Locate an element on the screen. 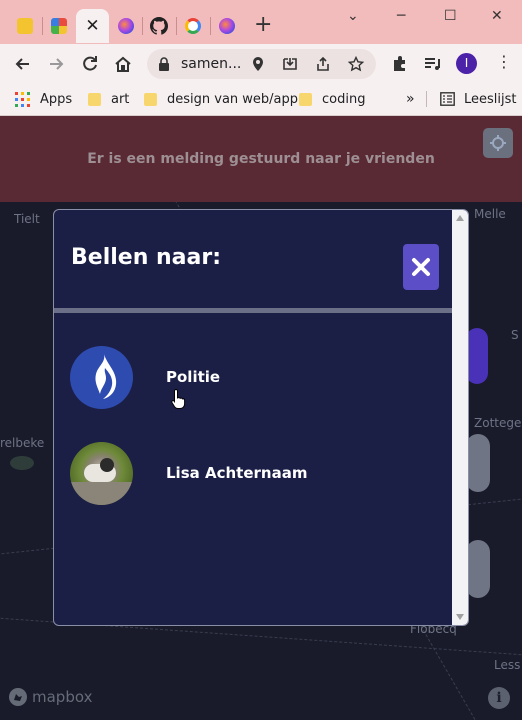 This screenshot has height=720, width=522. share-icon is located at coordinates (323, 64).